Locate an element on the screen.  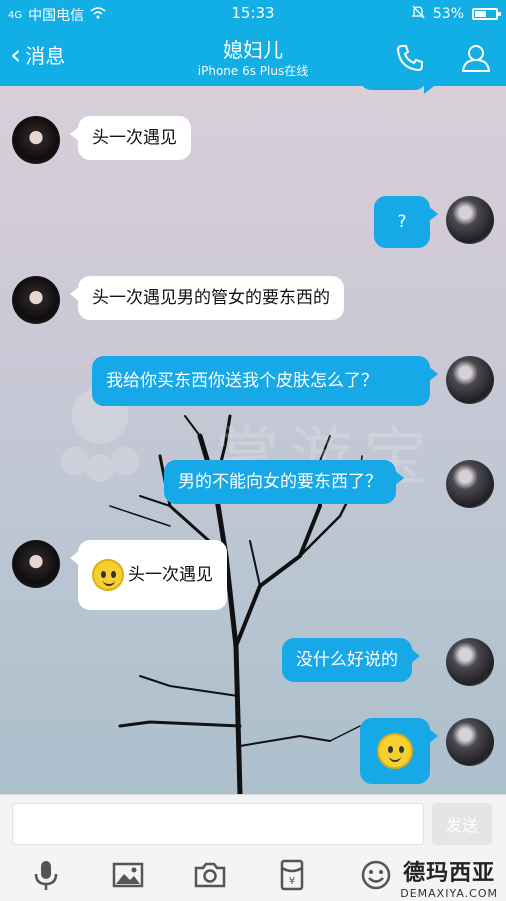
send-button: 发送 is located at coordinates (462, 824).